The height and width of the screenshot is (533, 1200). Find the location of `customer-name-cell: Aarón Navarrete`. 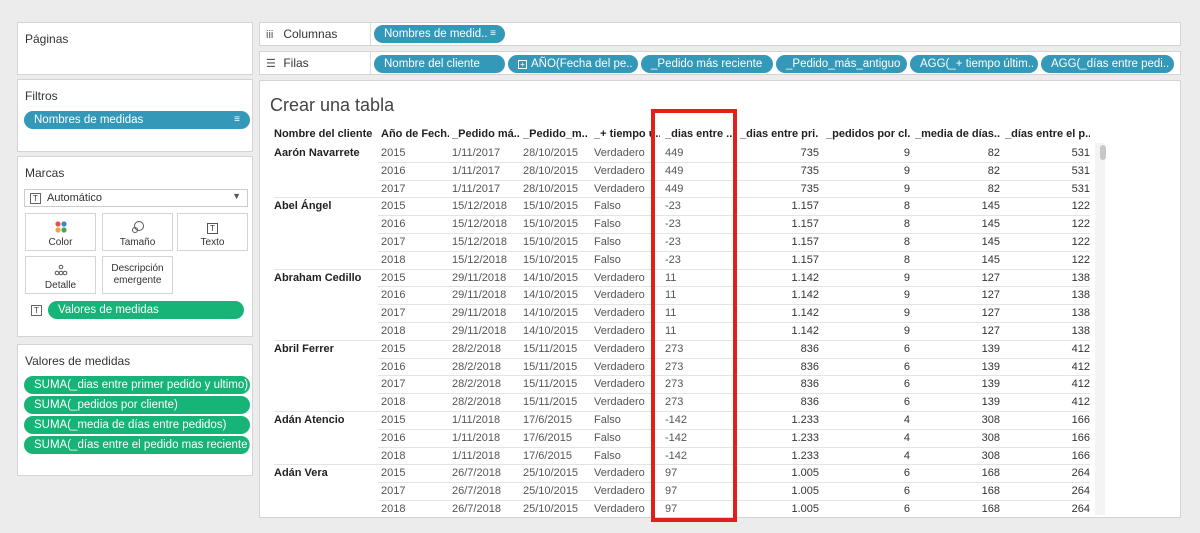

customer-name-cell: Aarón Navarrete is located at coordinates (317, 153).